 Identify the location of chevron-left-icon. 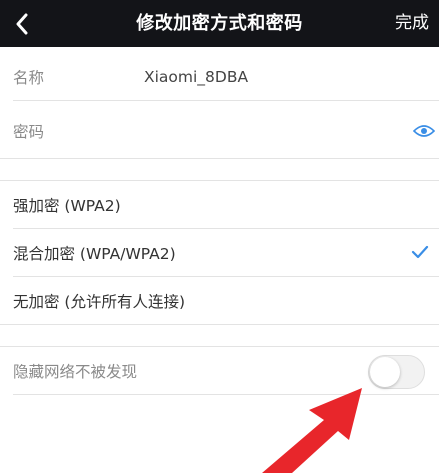
(22, 23).